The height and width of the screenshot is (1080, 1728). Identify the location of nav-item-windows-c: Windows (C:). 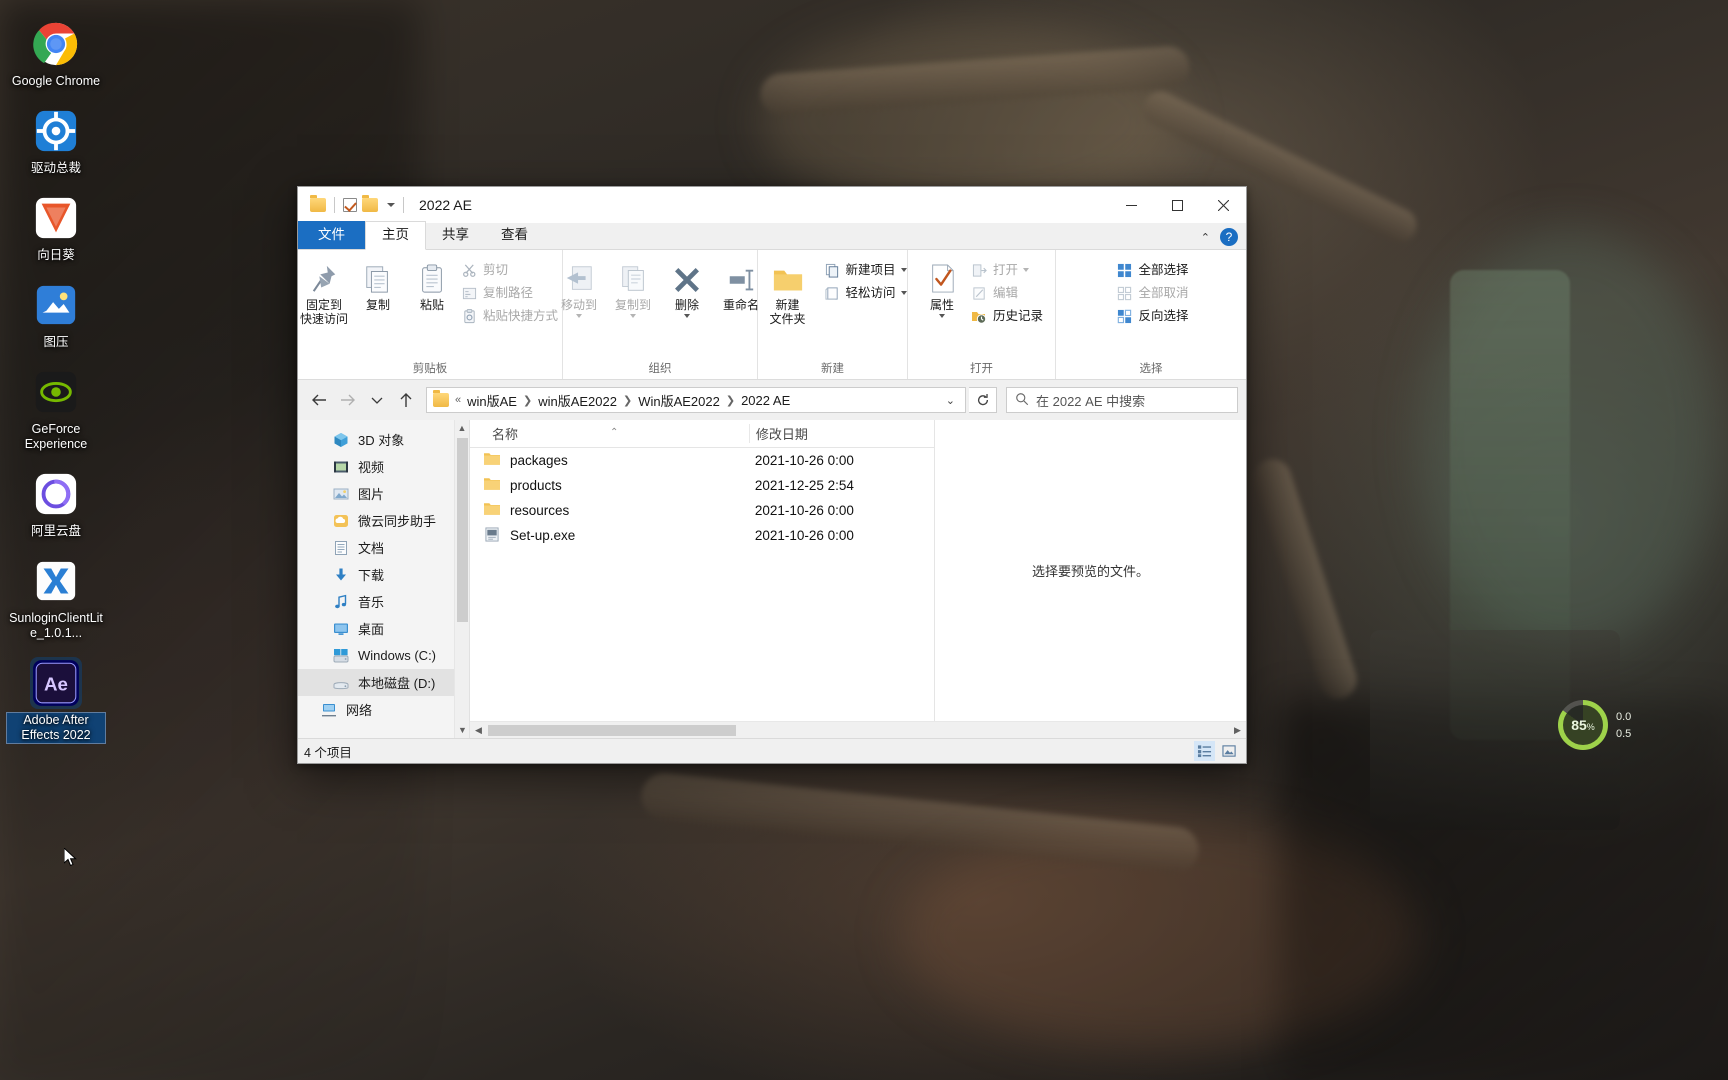
(383, 655).